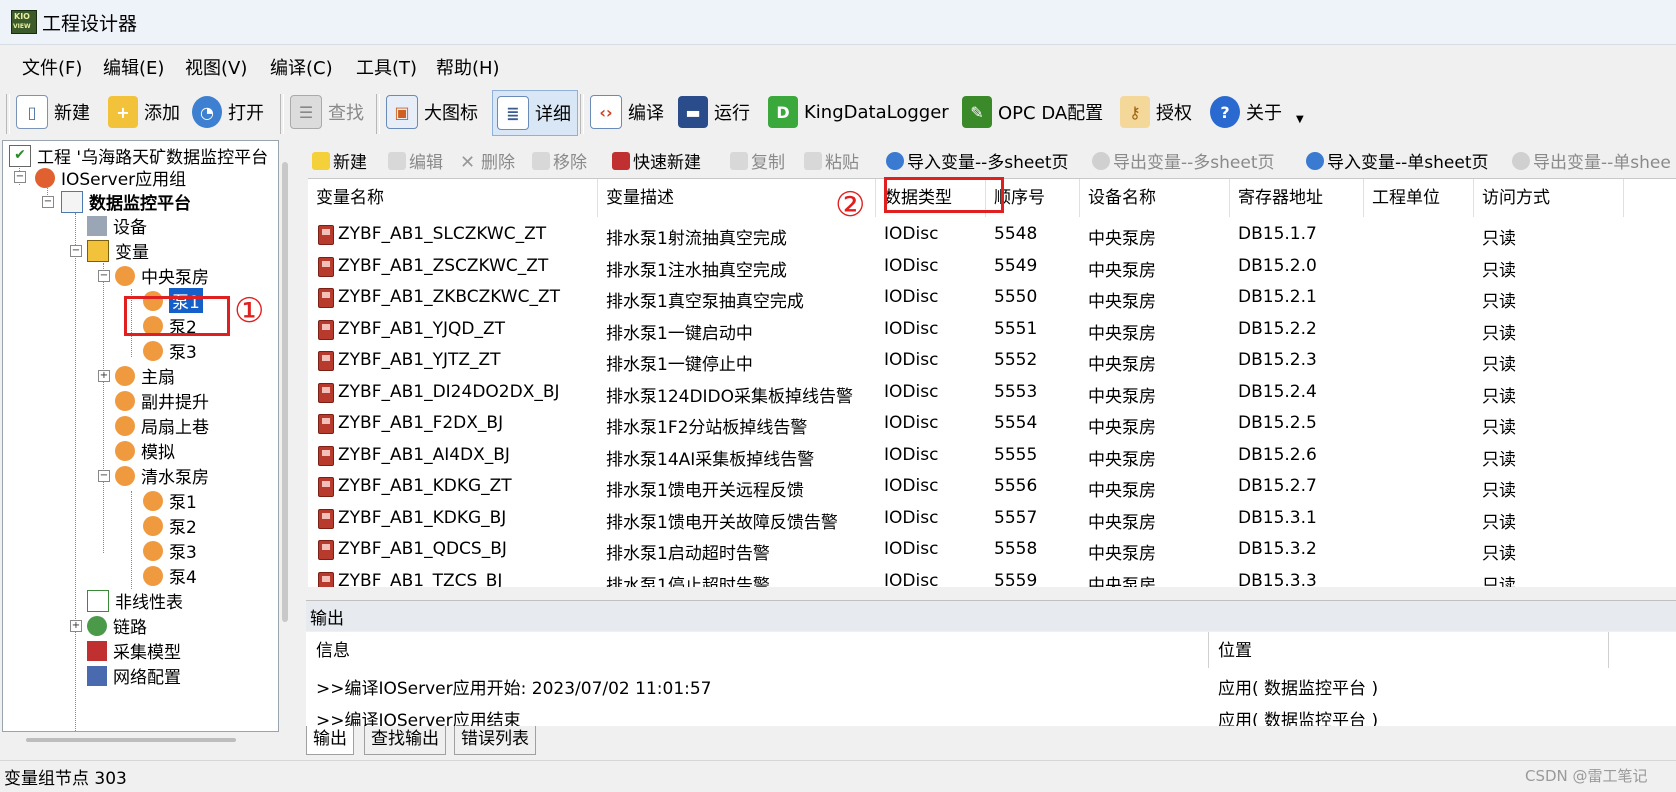 This screenshot has width=1676, height=792. I want to click on chart-table-icon, so click(98, 600).